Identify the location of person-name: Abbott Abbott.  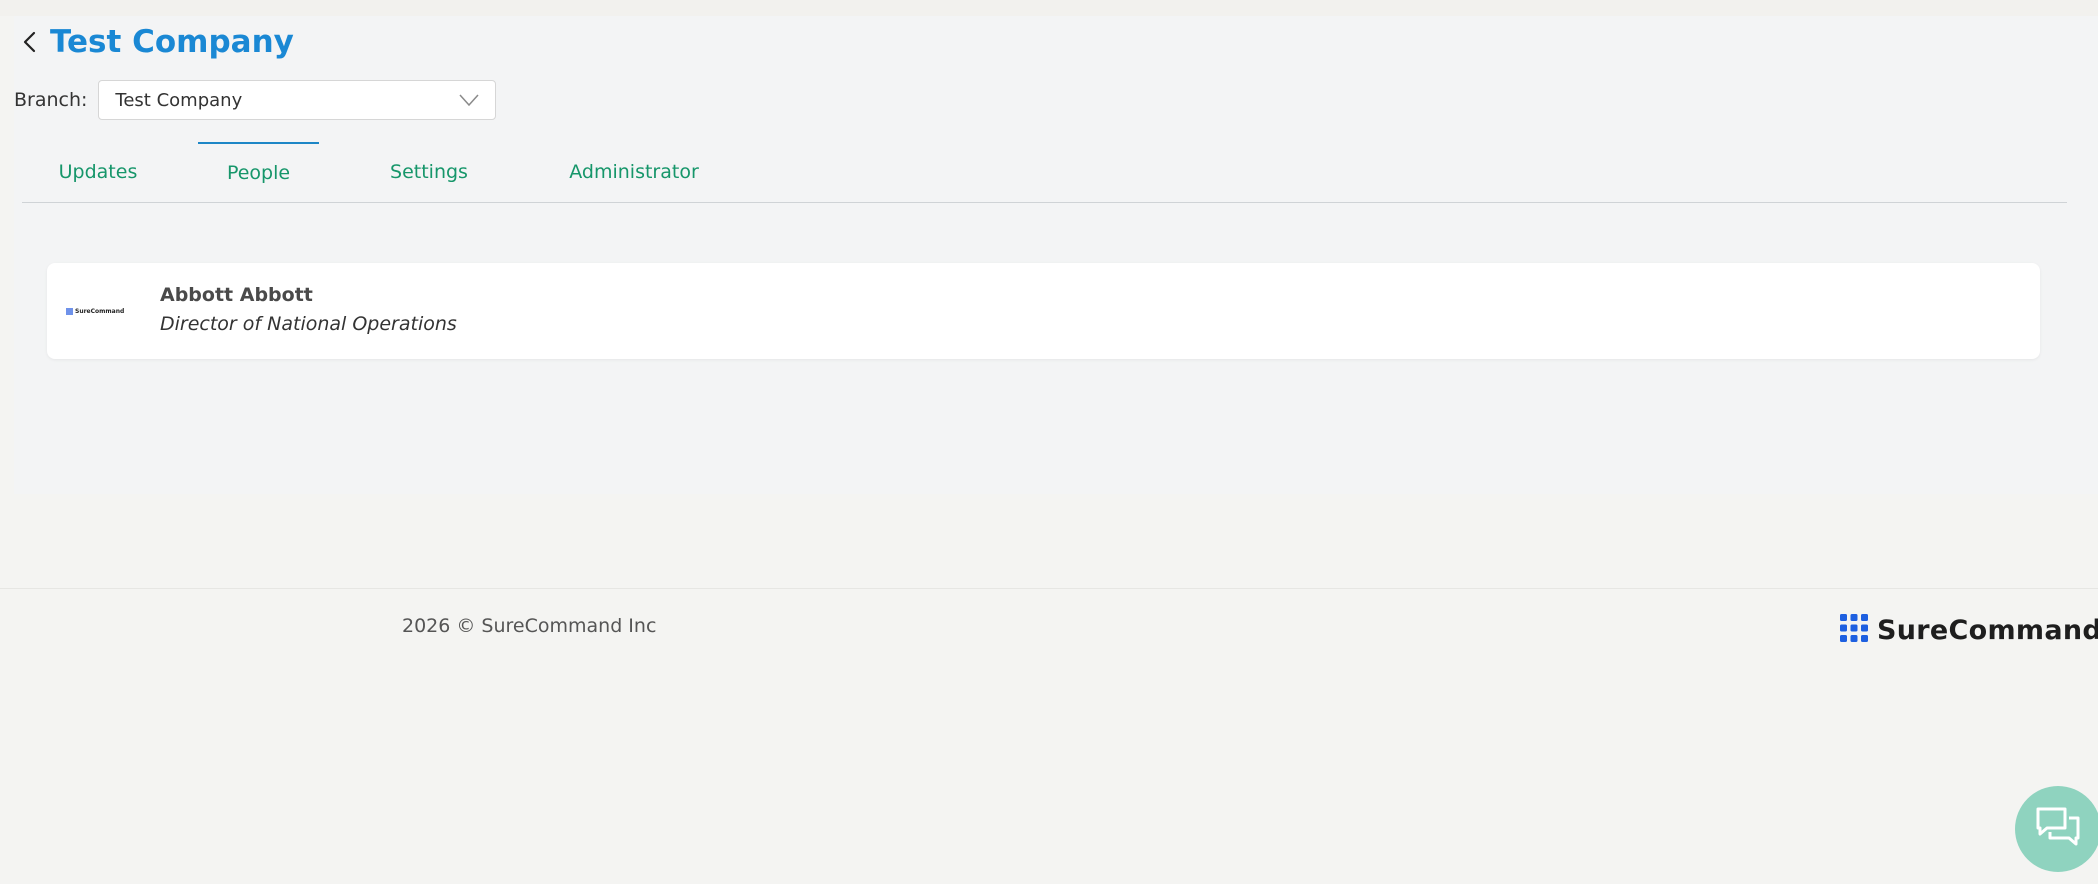
(236, 295).